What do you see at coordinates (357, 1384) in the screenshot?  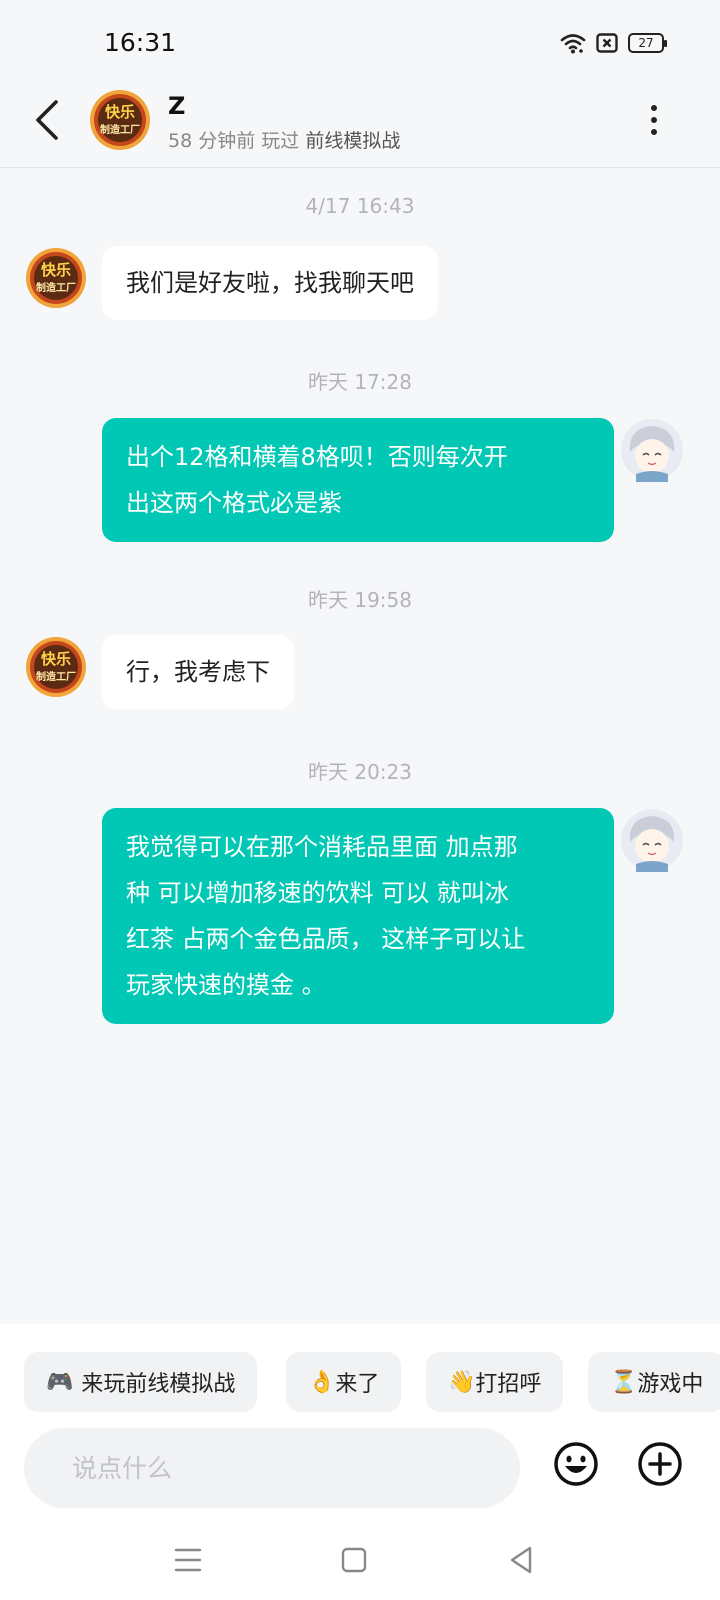 I see `quick-reply-label: 来了` at bounding box center [357, 1384].